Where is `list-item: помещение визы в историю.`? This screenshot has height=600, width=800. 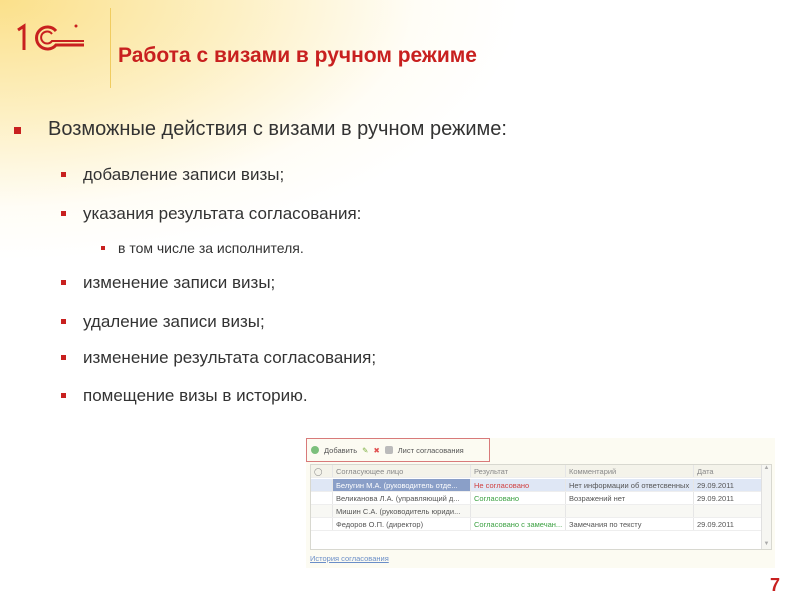
list-item: помещение визы в историю. is located at coordinates (184, 396).